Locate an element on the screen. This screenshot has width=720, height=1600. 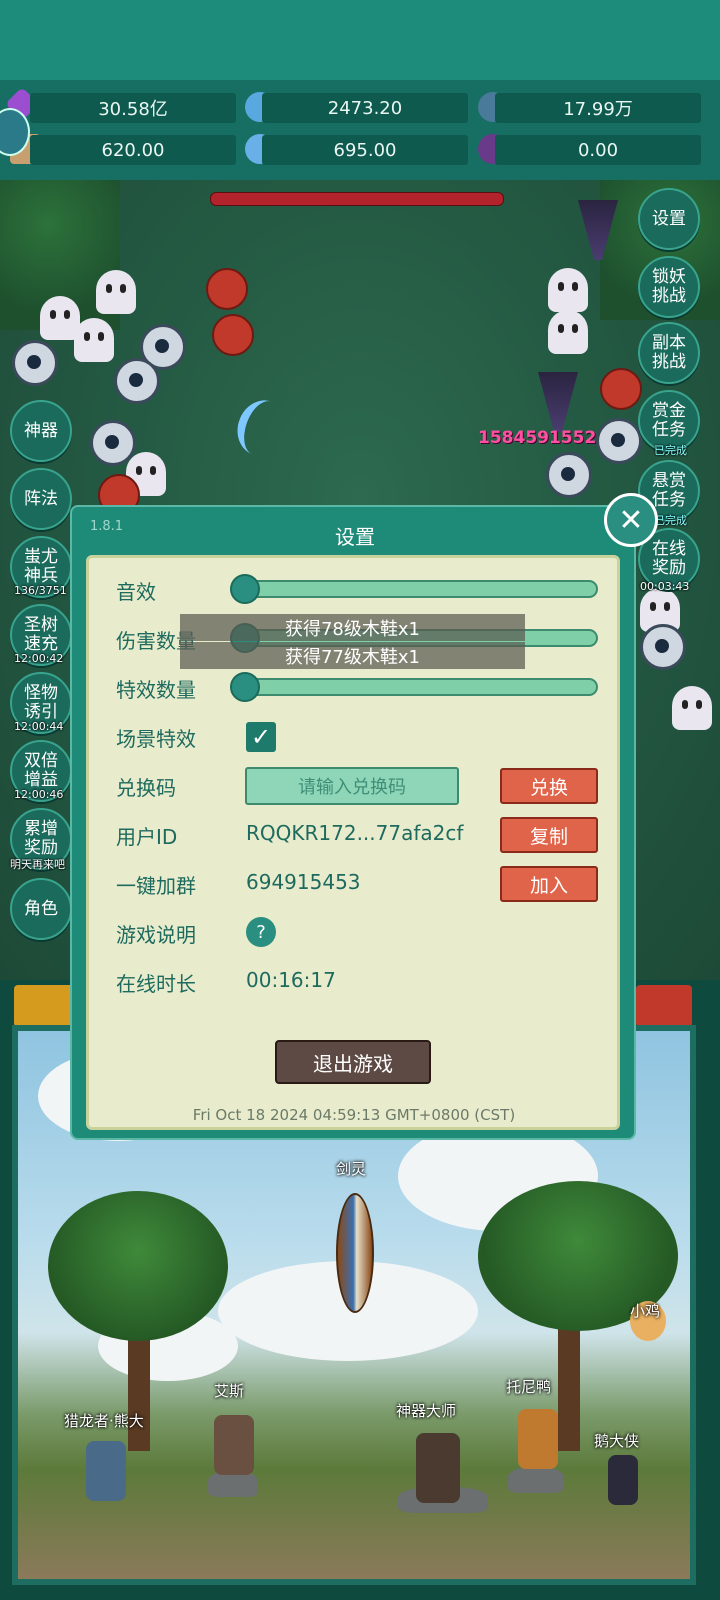
formation-label: 阵法 is located at coordinates (41, 498).